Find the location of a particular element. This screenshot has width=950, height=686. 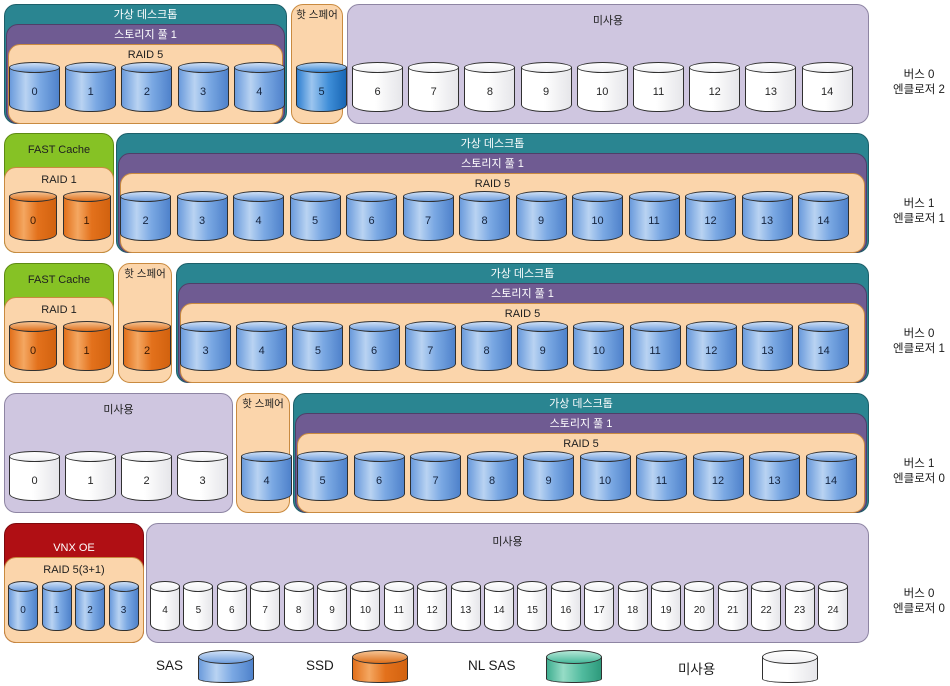

disk: 20 is located at coordinates (699, 606).